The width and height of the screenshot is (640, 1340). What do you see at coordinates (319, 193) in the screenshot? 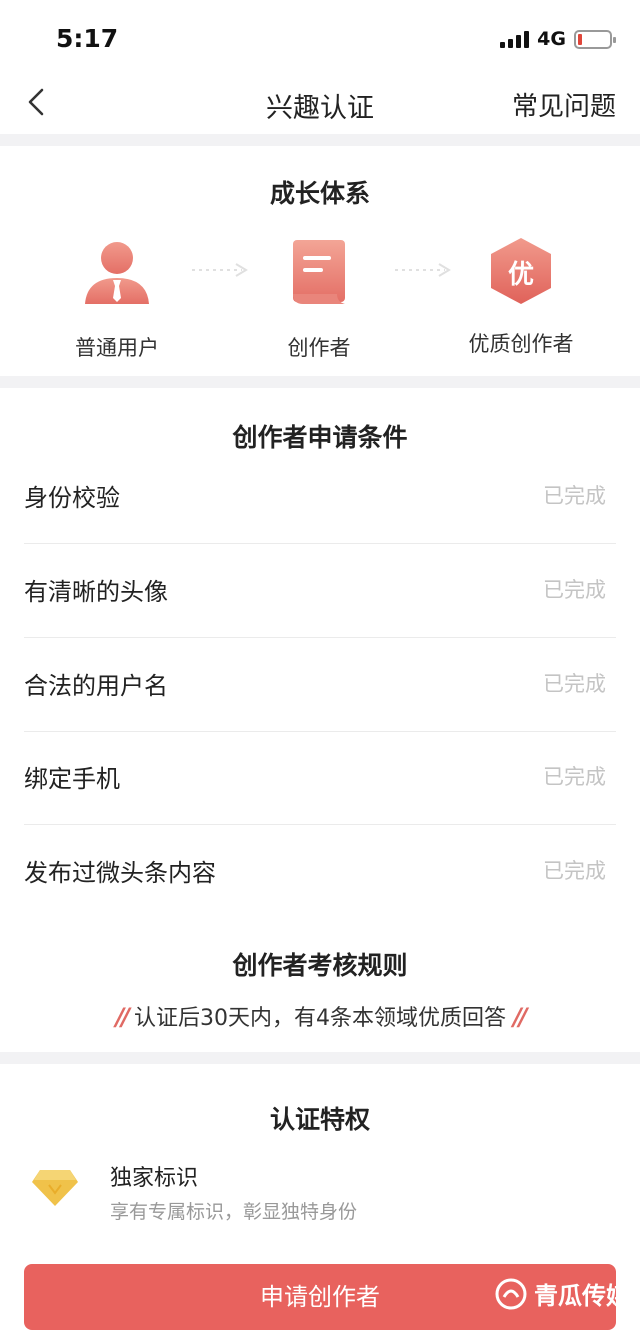
I see `growth-title: 成长体系` at bounding box center [319, 193].